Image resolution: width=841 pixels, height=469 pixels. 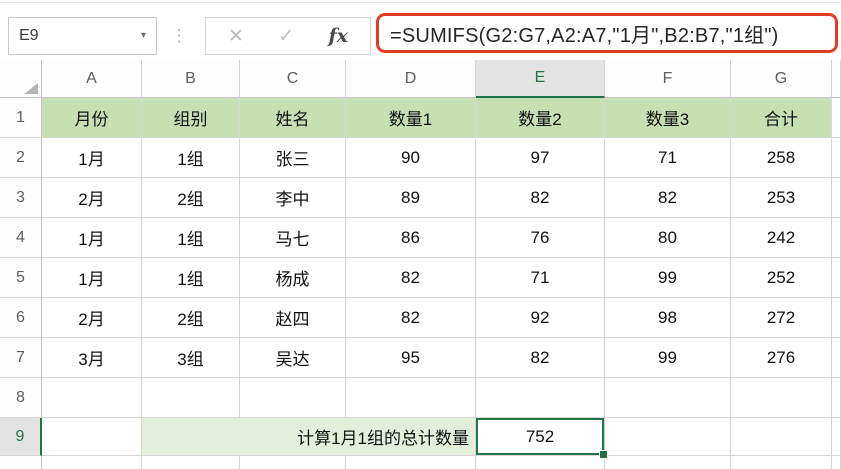 I want to click on row-header-6: 6, so click(x=21, y=318).